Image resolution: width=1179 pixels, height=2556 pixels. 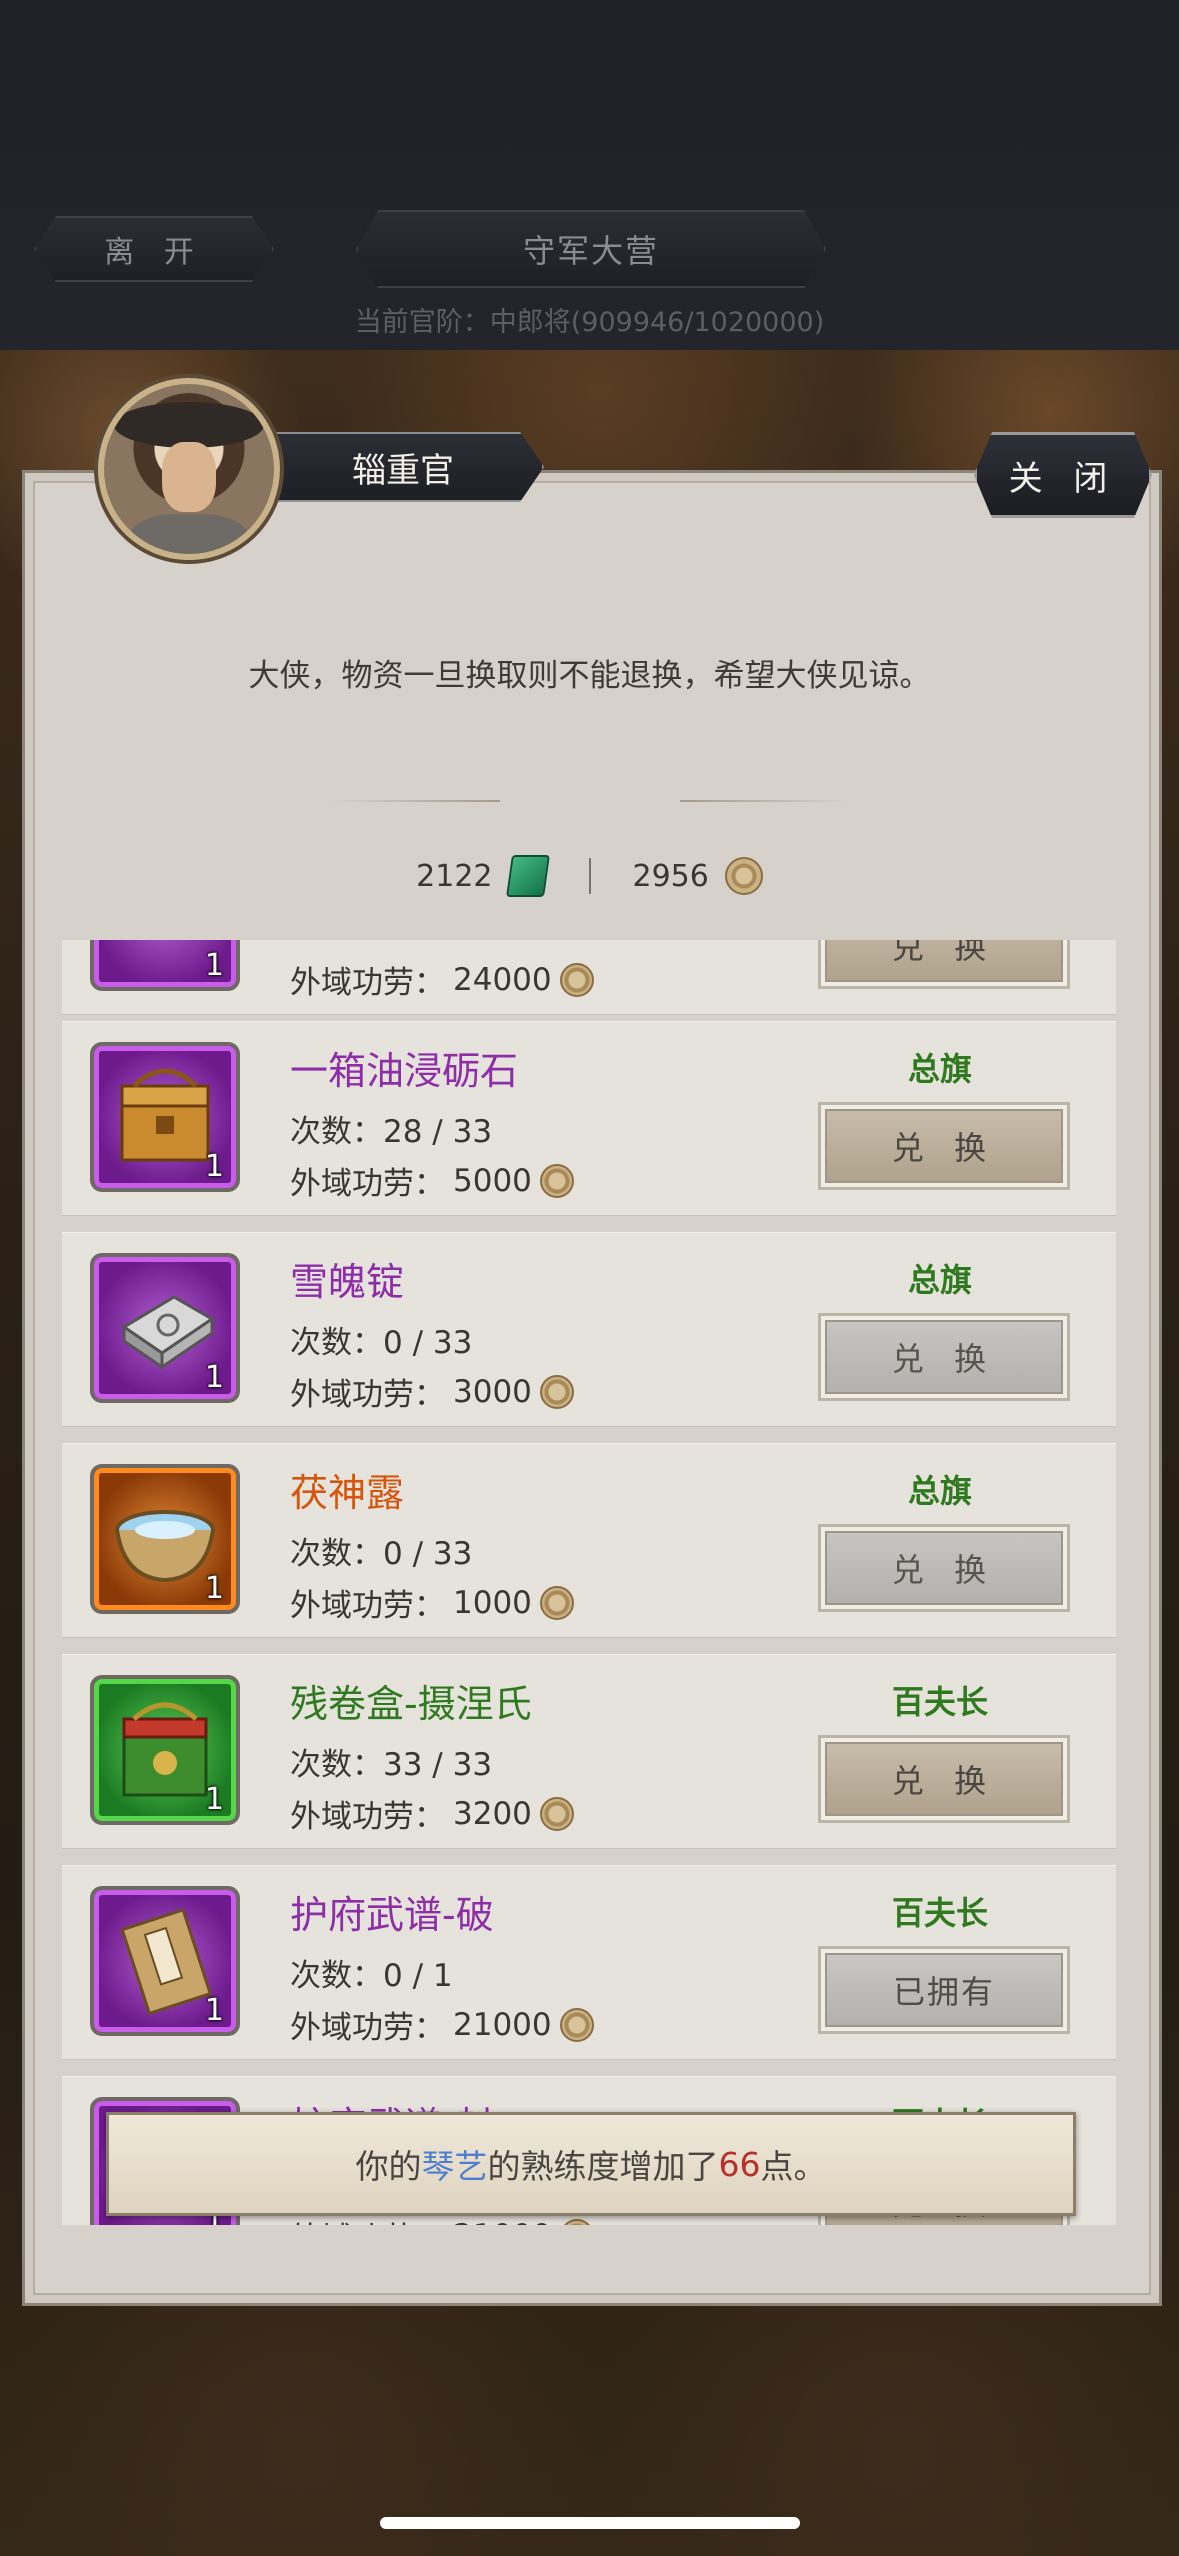 I want to click on list-item: 1 雪魄锭 次数：0 / 33 外域功劳： 3000 总旗 兑 换, so click(x=589, y=1329).